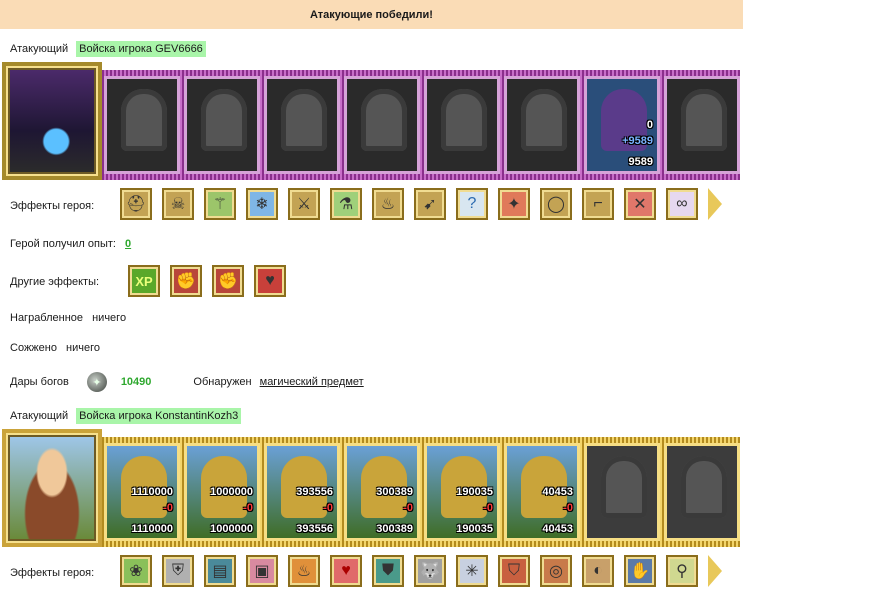  I want to click on lich-icon: 0 +9589 9589, so click(622, 125).